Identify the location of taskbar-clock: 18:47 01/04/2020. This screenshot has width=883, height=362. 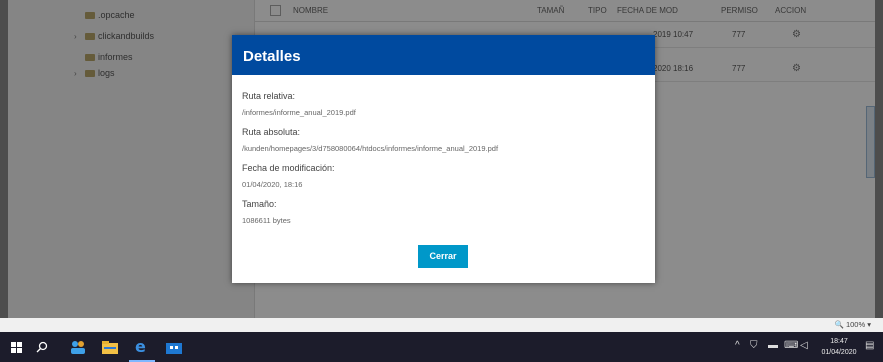
(839, 347).